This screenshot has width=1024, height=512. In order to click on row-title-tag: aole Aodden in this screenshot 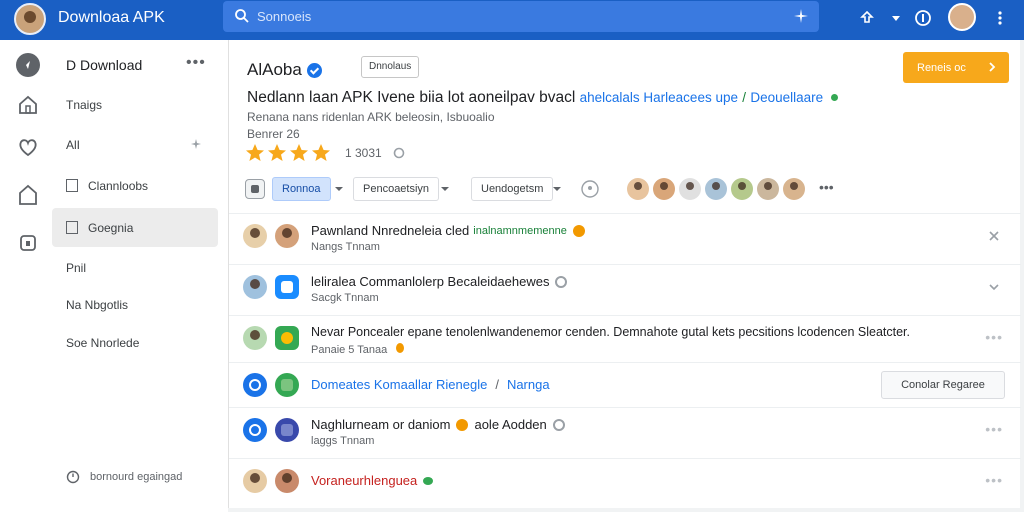, I will do `click(510, 424)`.